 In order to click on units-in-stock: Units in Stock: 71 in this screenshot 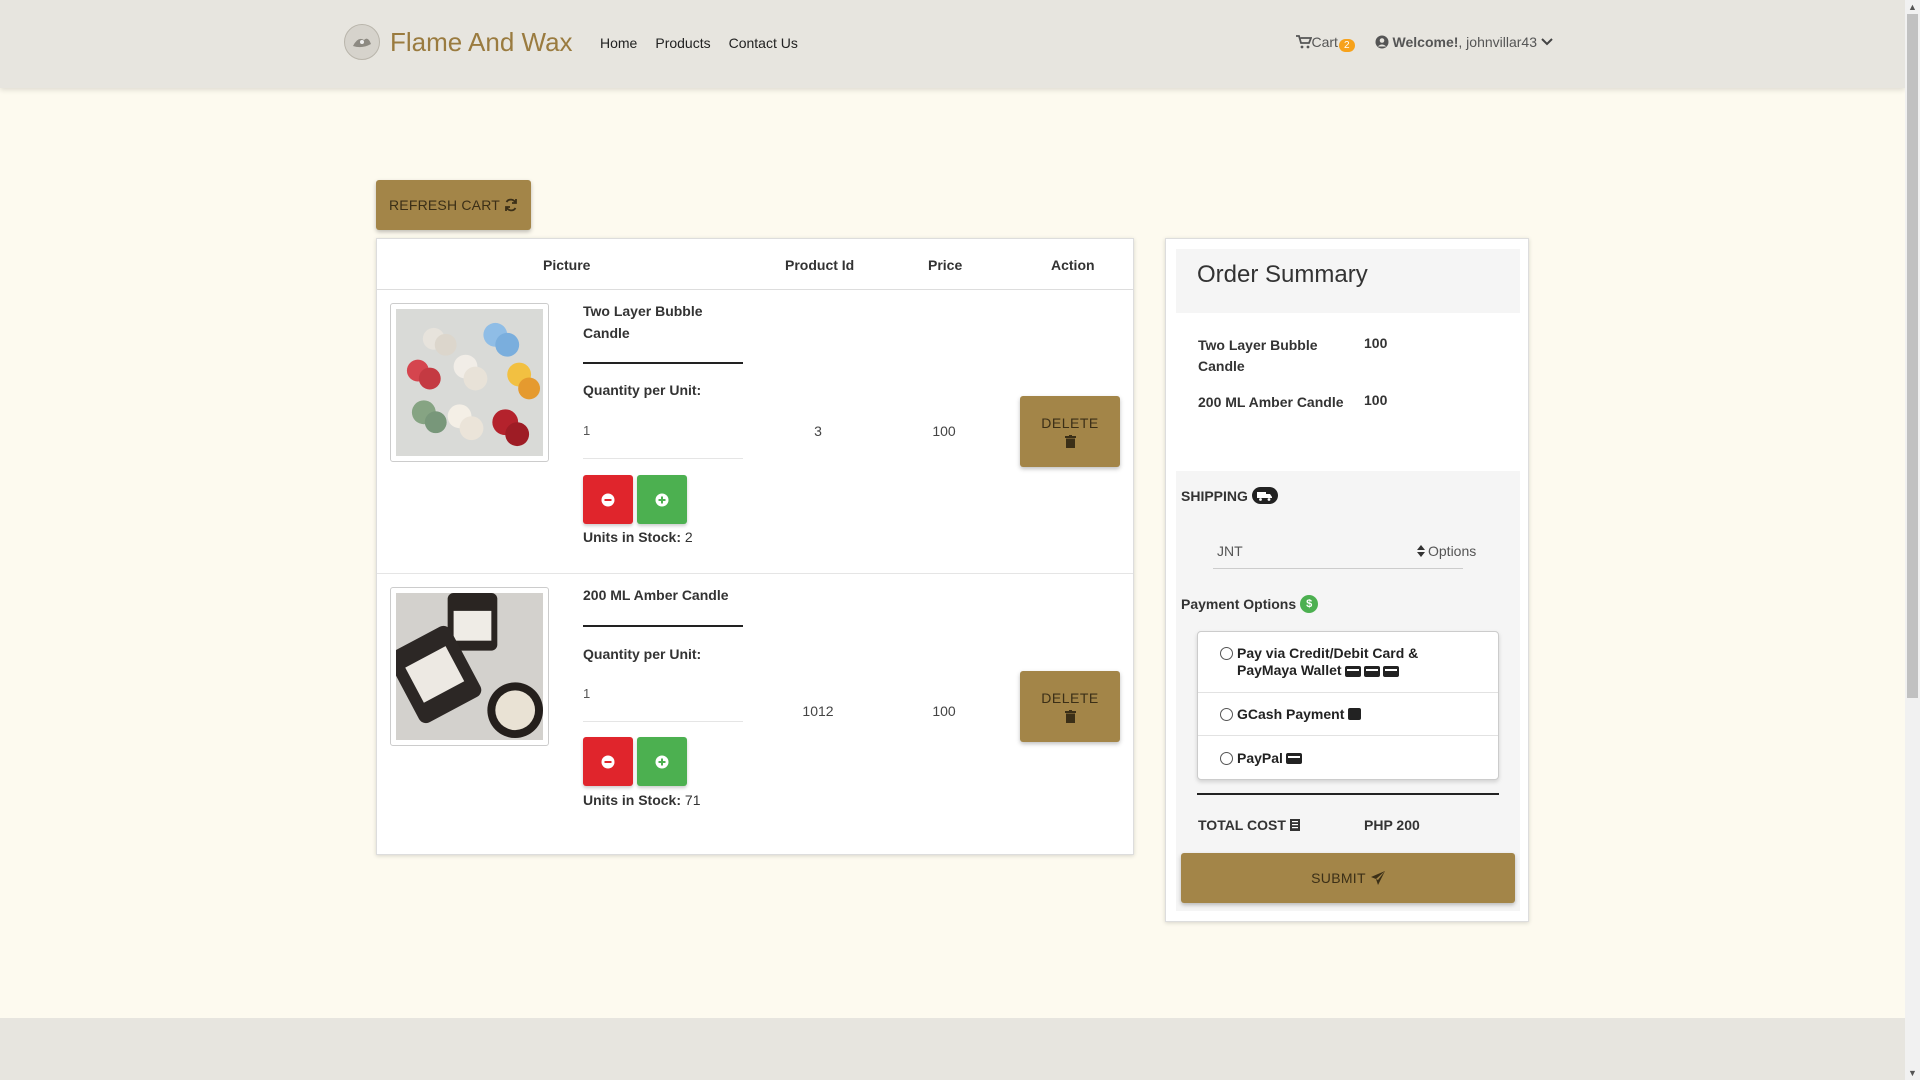, I will do `click(641, 800)`.